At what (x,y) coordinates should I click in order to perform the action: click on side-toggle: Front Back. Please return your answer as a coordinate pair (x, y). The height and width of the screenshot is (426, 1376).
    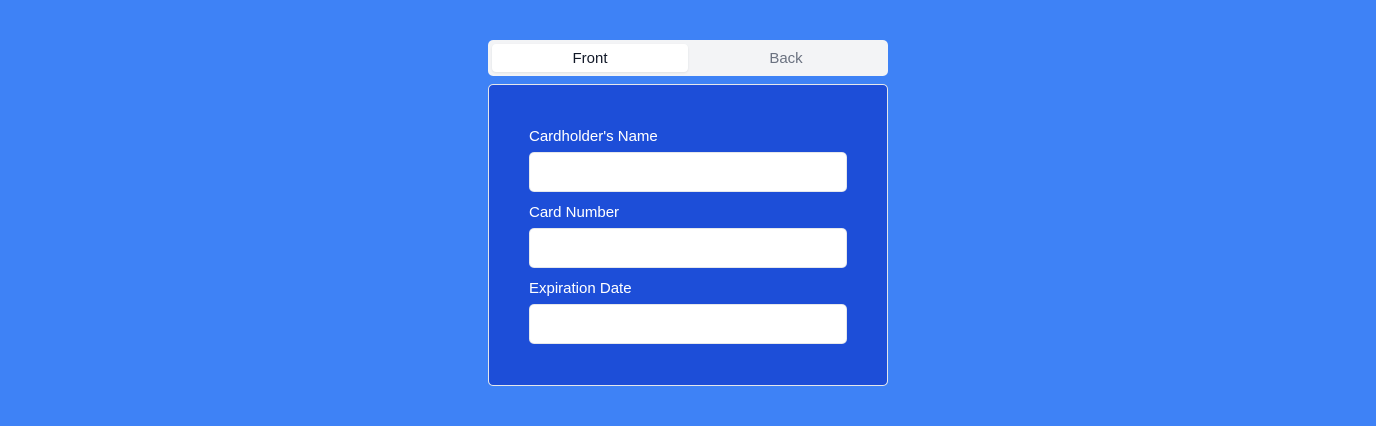
    Looking at the image, I should click on (688, 58).